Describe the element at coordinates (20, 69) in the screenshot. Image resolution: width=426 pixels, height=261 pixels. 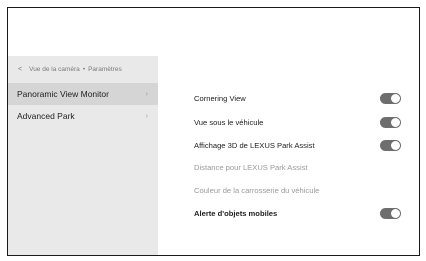
I see `back-chevron-icon: <` at that location.